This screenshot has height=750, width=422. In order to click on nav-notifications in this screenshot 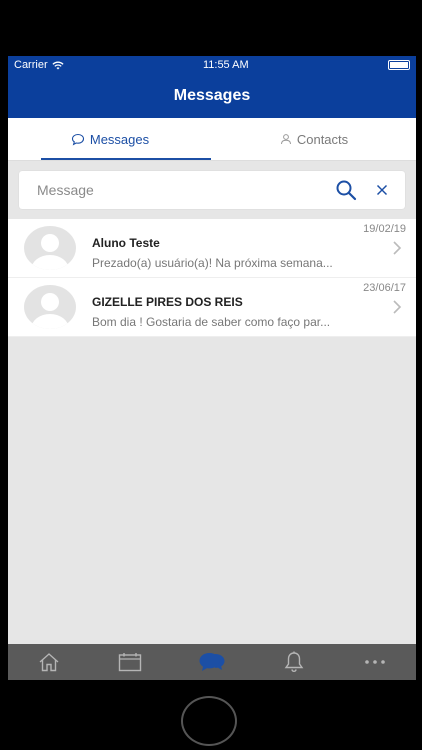, I will do `click(294, 662)`.